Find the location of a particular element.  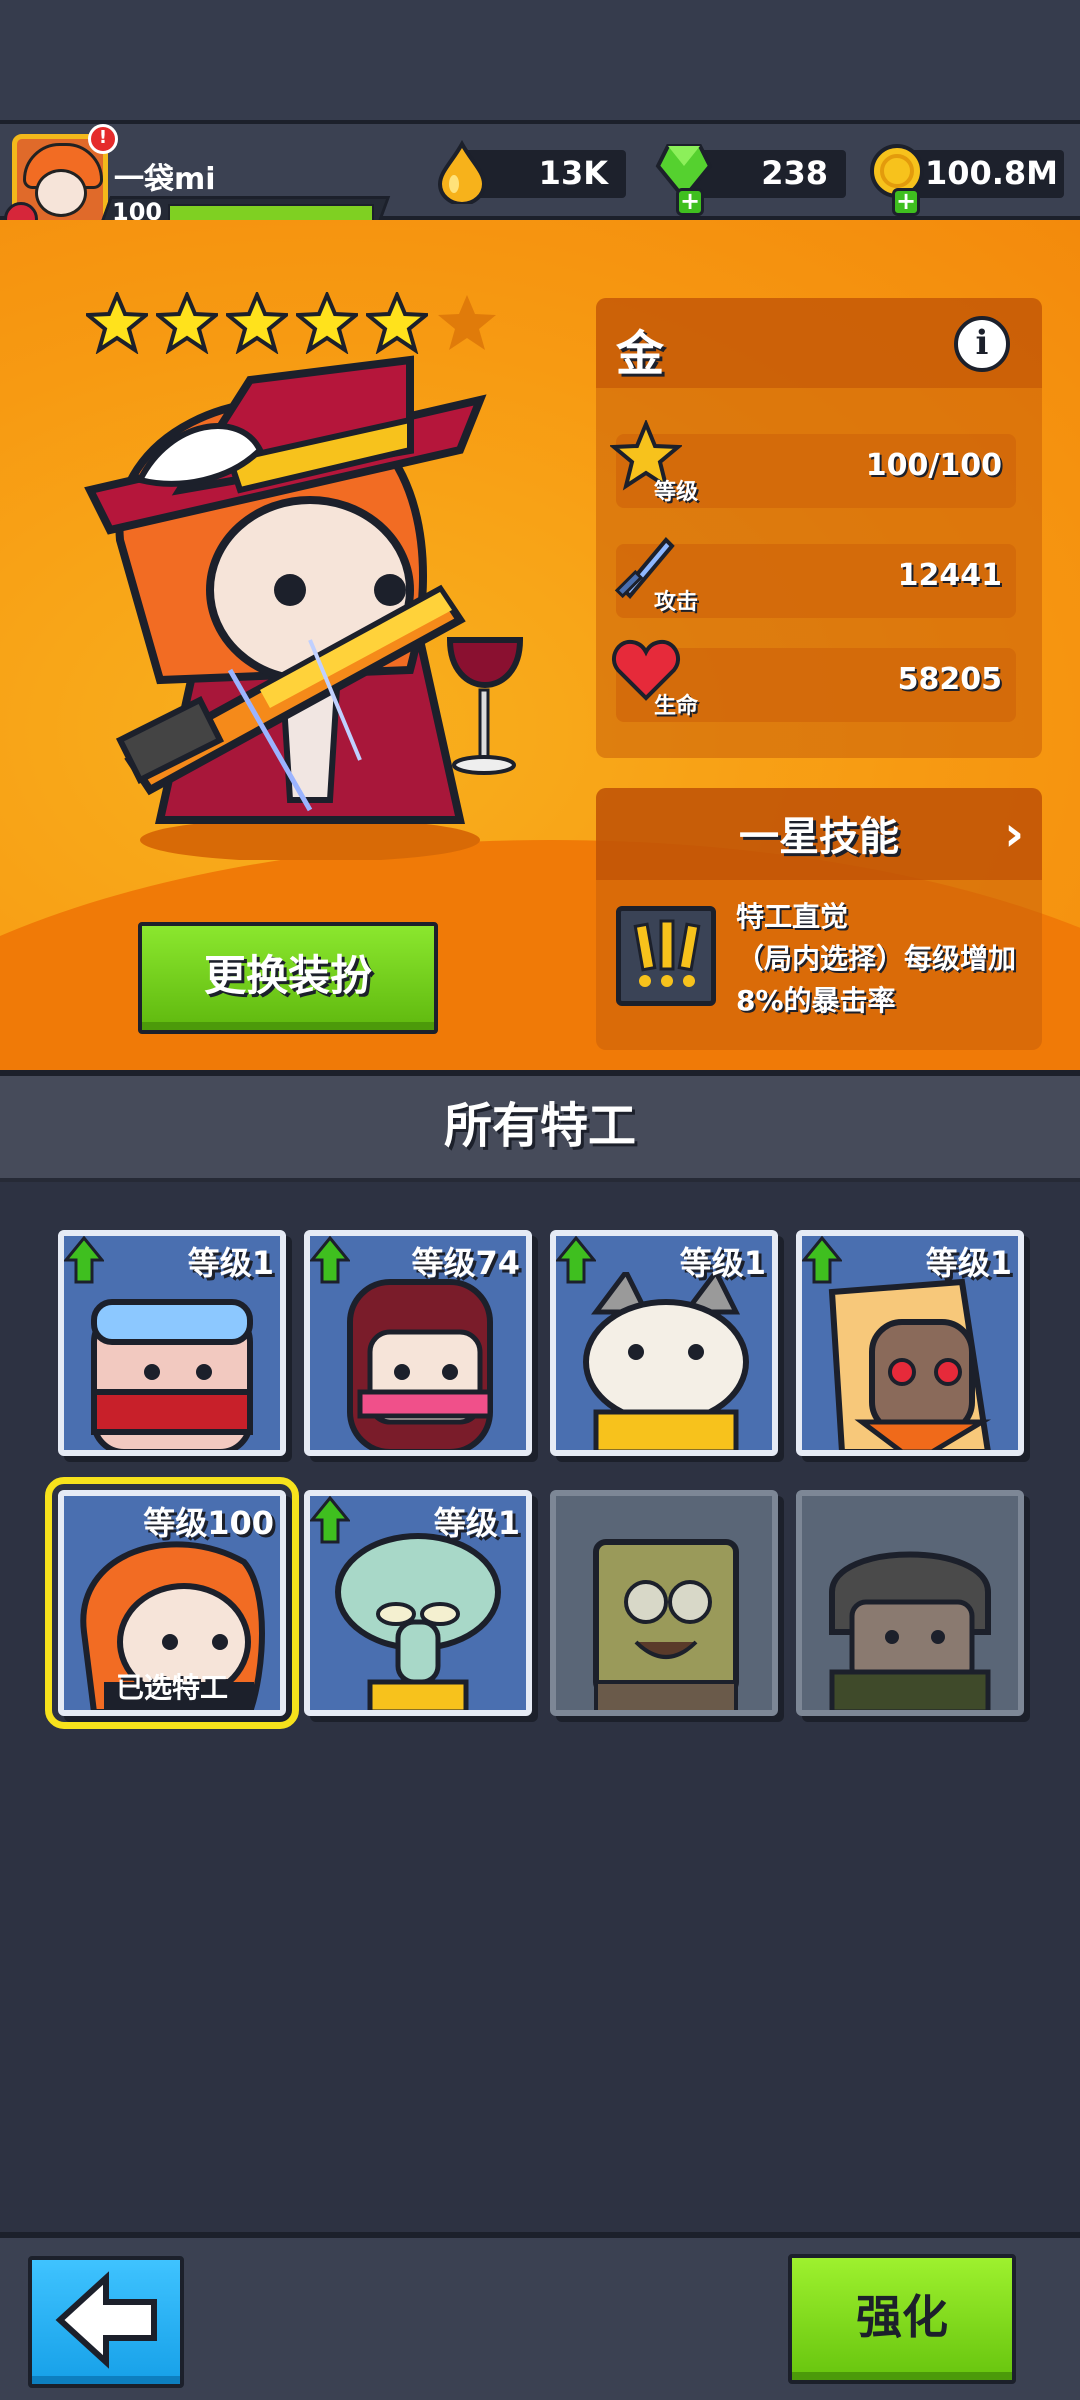

gem-plus-icon: + is located at coordinates (690, 202).